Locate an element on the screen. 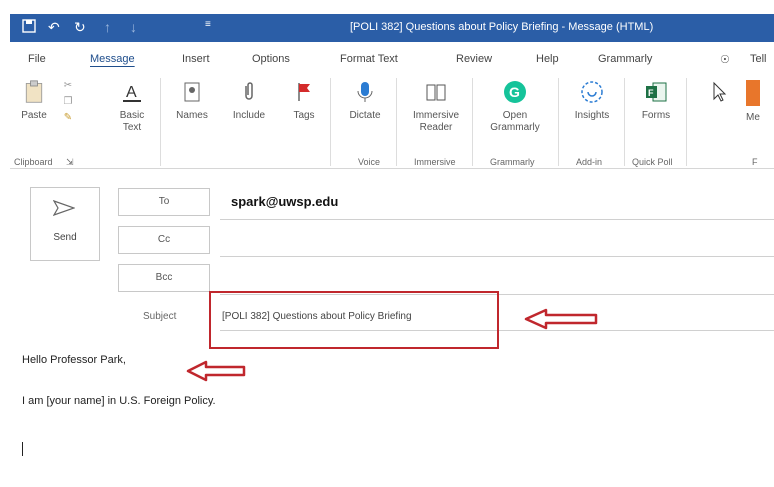 Image resolution: width=774 pixels, height=487 pixels. clipboard-icon is located at coordinates (34, 91).